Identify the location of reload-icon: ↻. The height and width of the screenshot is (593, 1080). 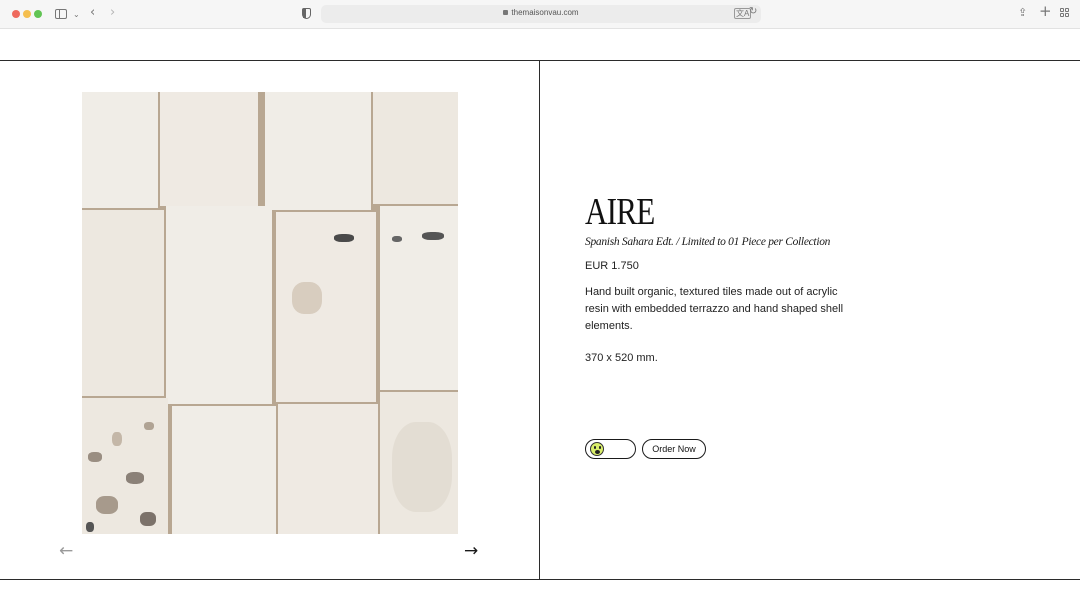
(753, 11).